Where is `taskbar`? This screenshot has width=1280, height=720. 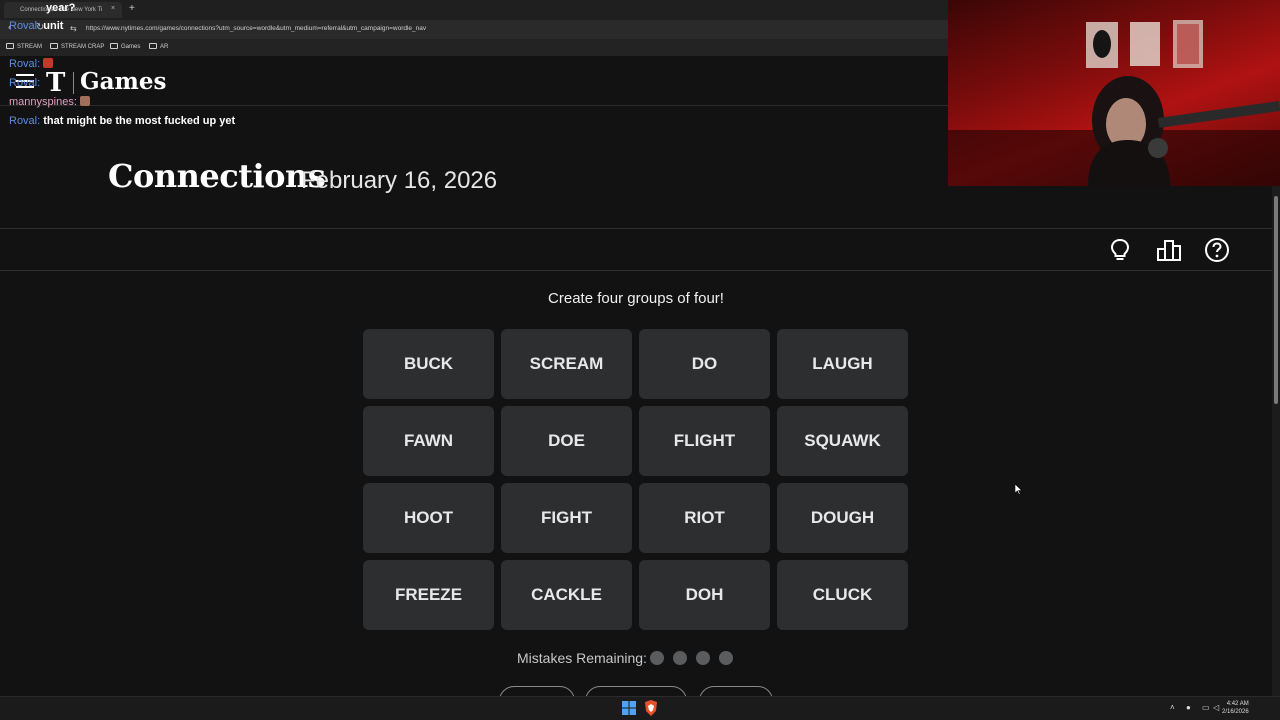
taskbar is located at coordinates (640, 708).